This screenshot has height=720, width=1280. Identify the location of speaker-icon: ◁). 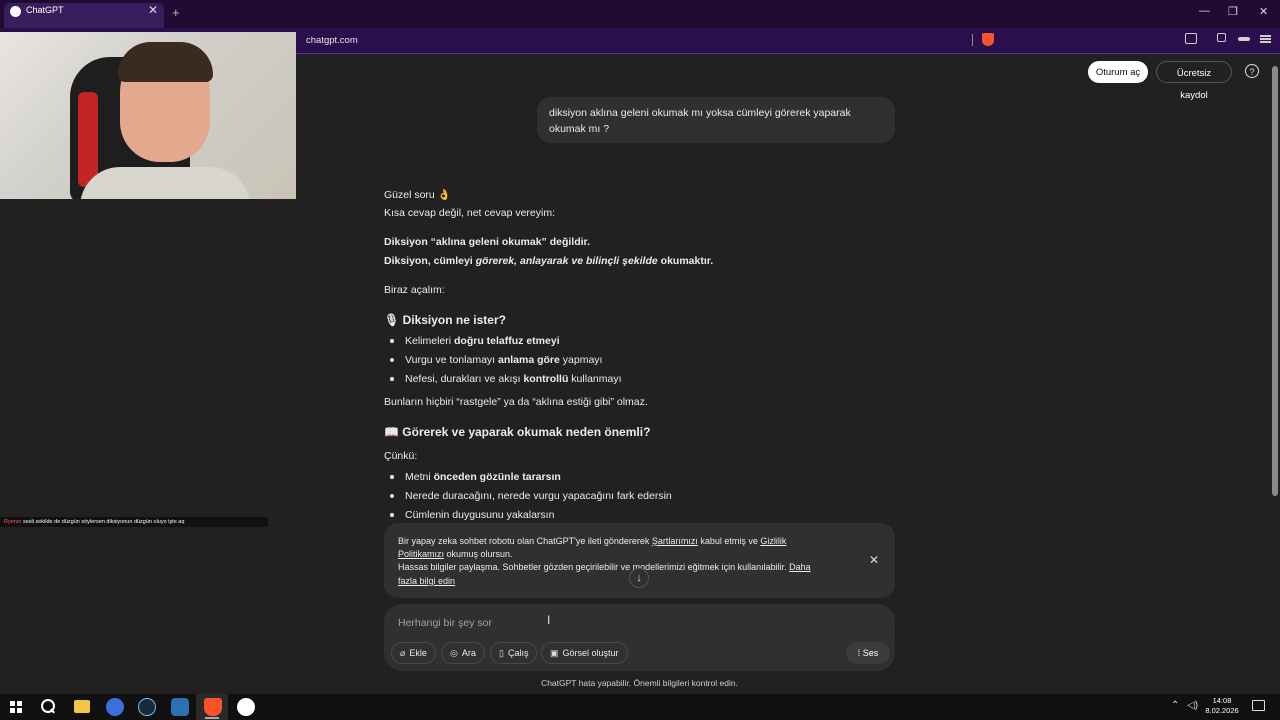
(1192, 705).